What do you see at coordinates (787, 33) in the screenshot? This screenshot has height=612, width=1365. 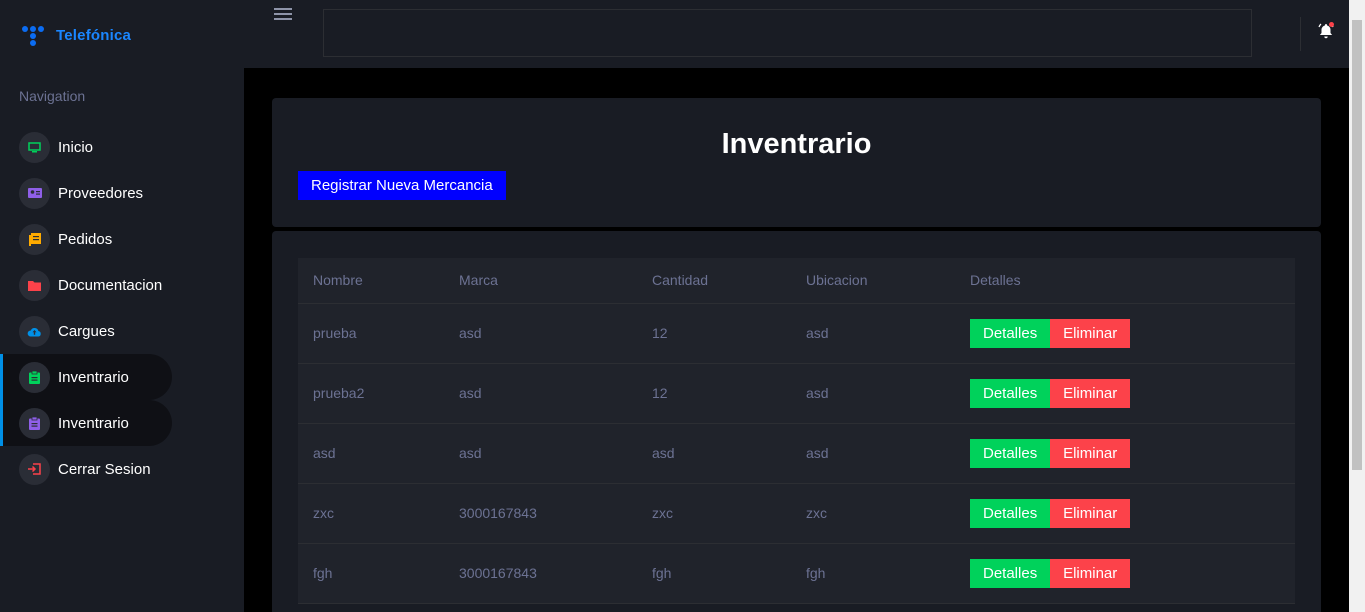 I see `search-input` at bounding box center [787, 33].